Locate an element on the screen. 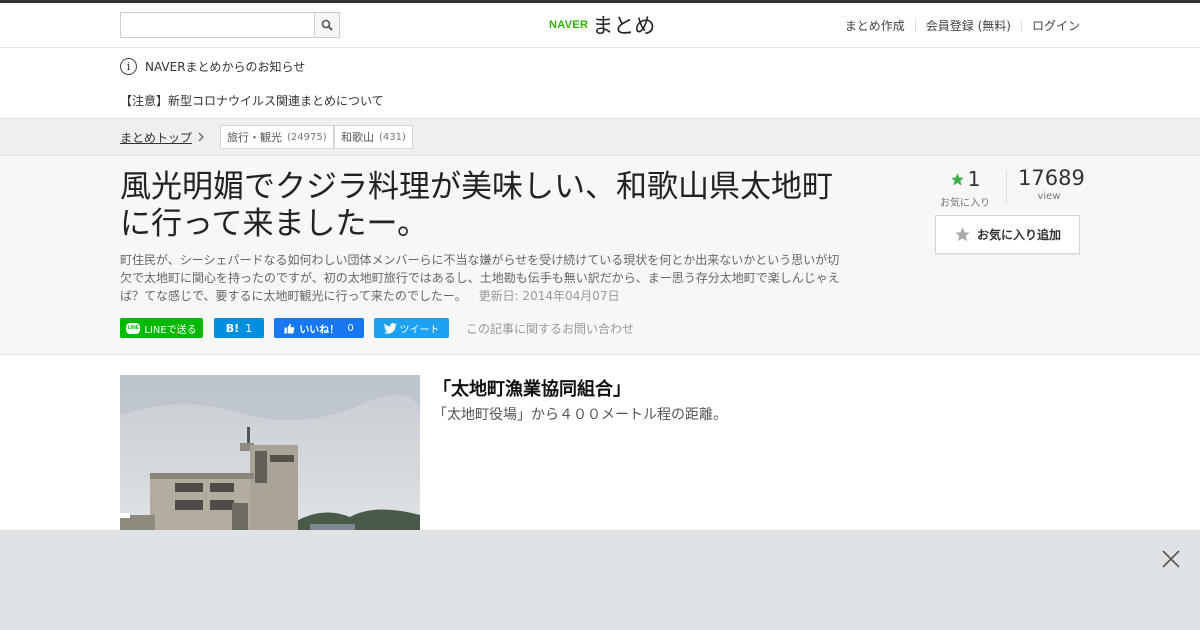 Image resolution: width=1200 pixels, height=630 pixels. header-nav: まとめ作成 会員登録 (無料) ログイン is located at coordinates (962, 25).